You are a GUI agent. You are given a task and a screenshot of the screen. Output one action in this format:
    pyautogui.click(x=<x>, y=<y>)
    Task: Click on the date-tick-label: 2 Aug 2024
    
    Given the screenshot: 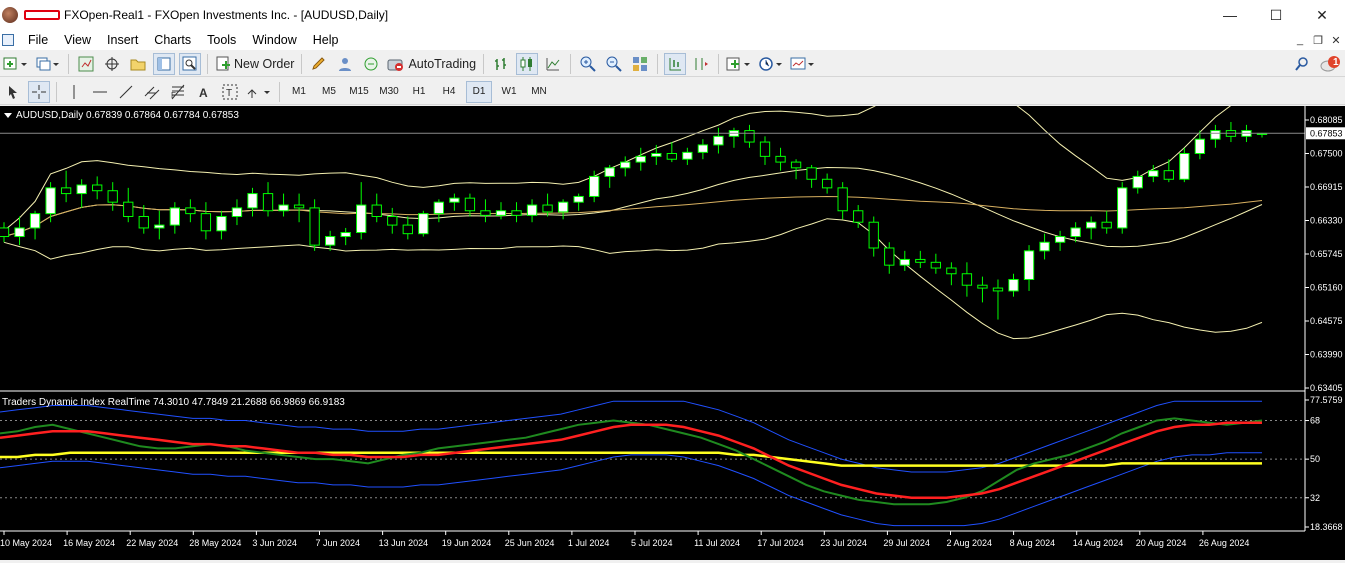 What is the action you would take?
    pyautogui.click(x=970, y=543)
    